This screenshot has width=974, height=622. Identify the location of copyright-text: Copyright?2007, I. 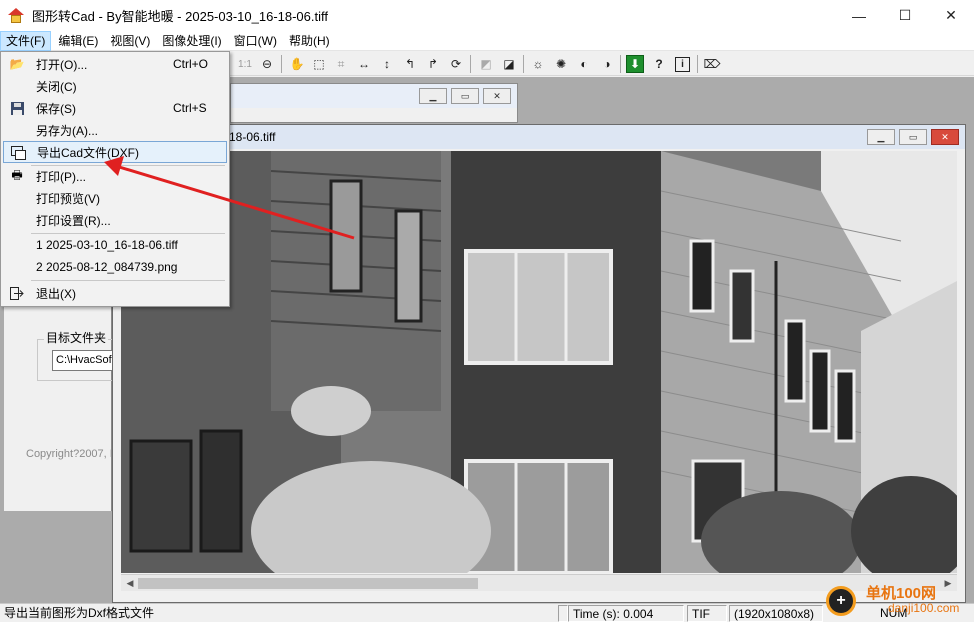
(69, 454).